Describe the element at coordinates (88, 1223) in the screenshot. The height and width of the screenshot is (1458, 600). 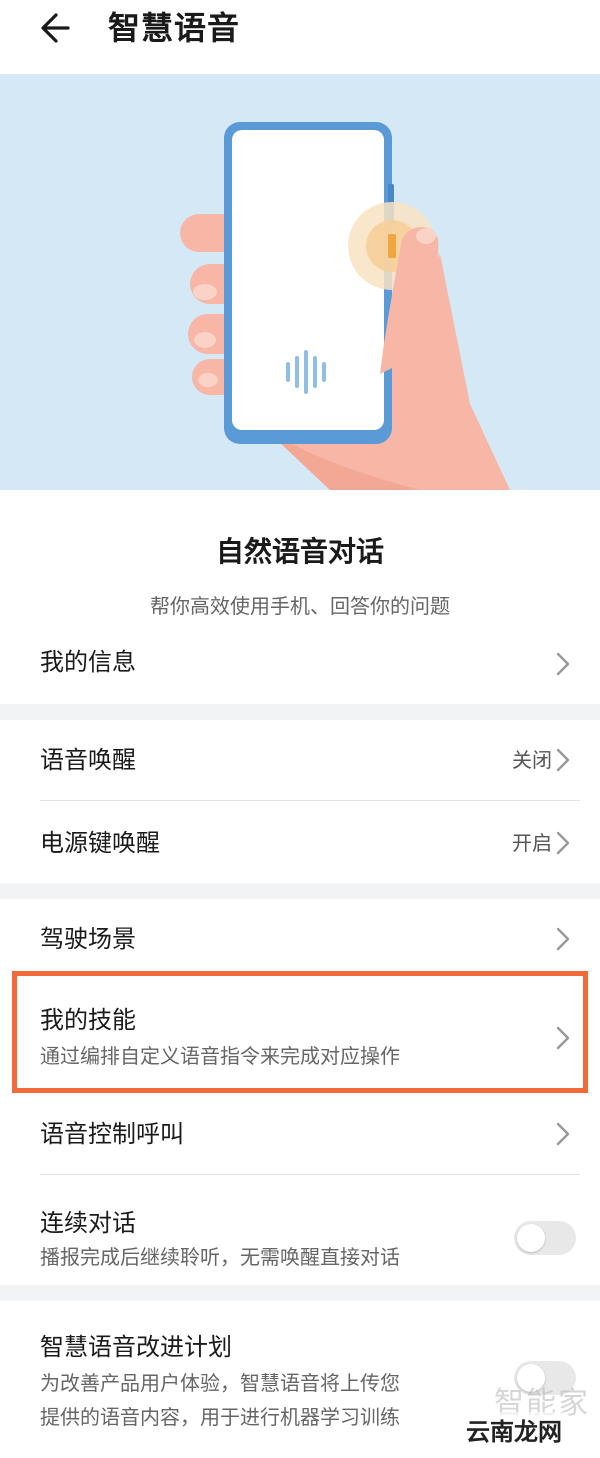
I see `continuous-dialog-label: 连续对话` at that location.